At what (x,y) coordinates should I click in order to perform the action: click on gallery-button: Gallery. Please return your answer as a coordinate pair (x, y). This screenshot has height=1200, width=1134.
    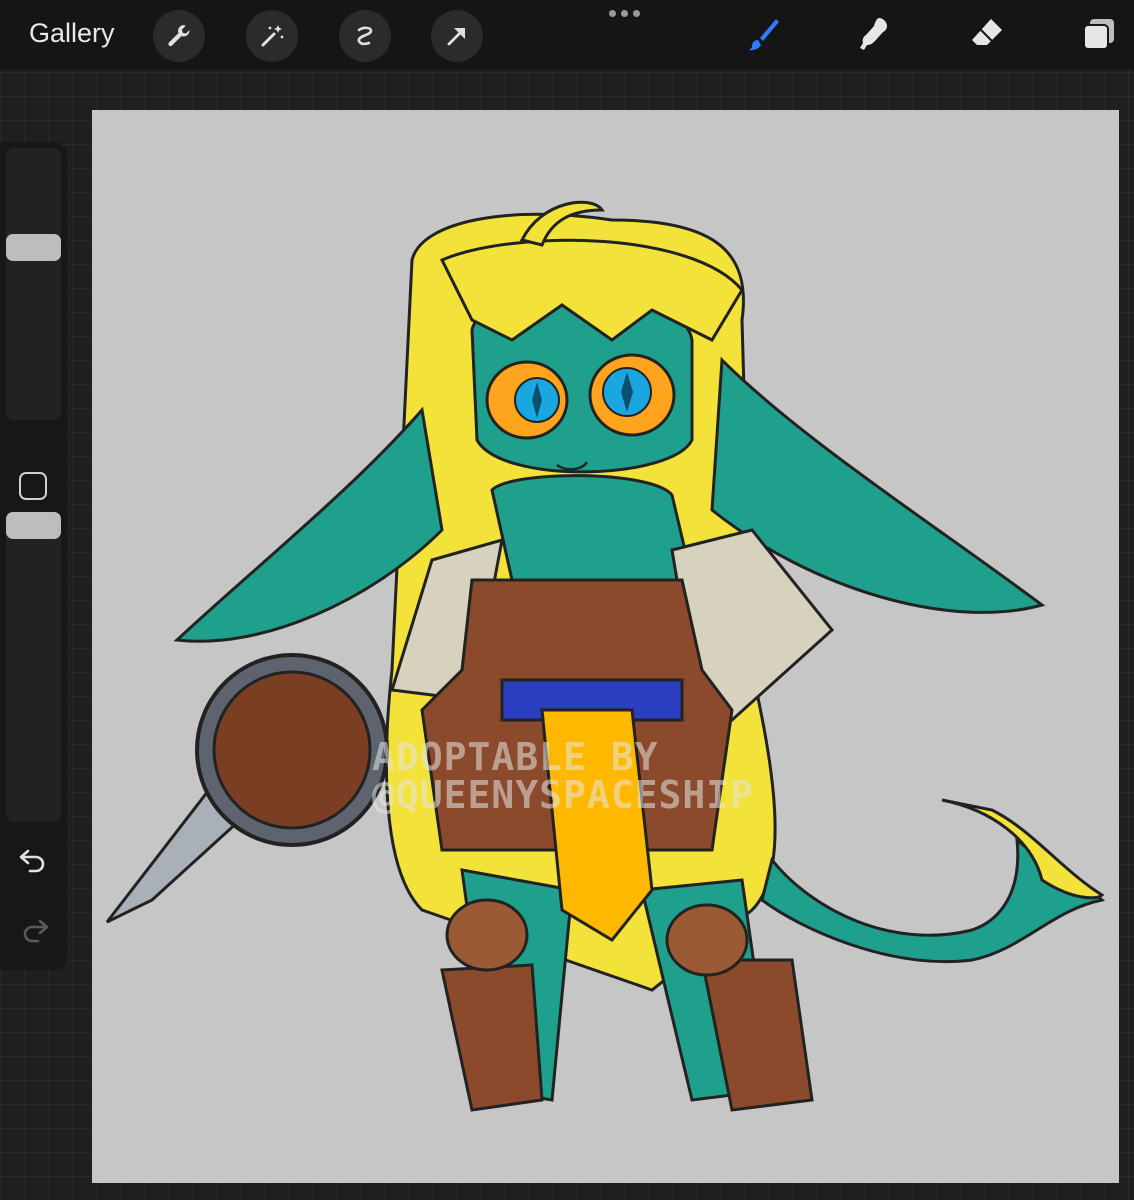
    Looking at the image, I should click on (72, 33).